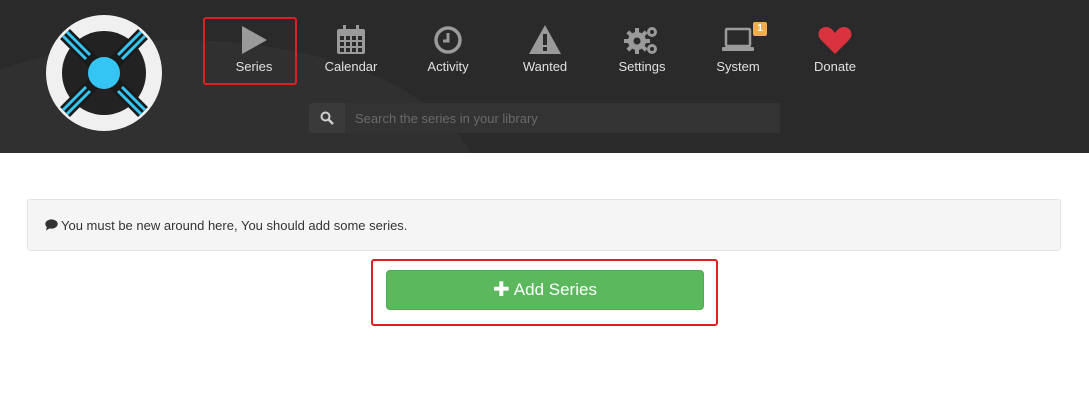 The image size is (1089, 409). Describe the element at coordinates (835, 40) in the screenshot. I see `heart-icon` at that location.